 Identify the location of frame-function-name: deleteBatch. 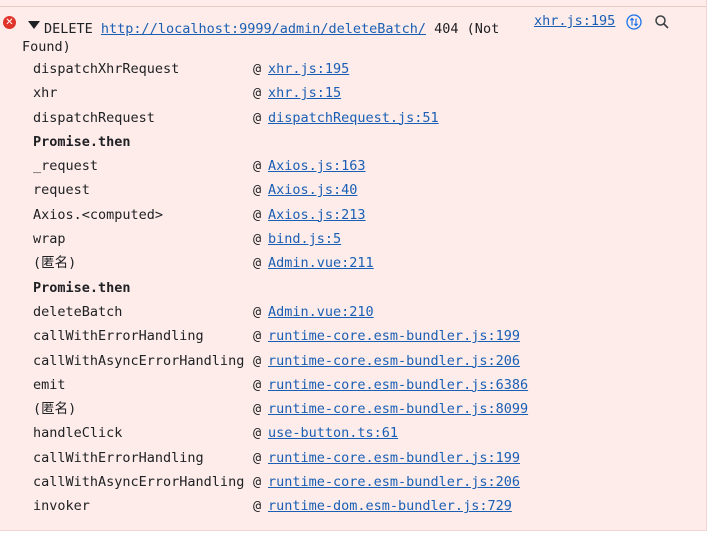
(78, 311).